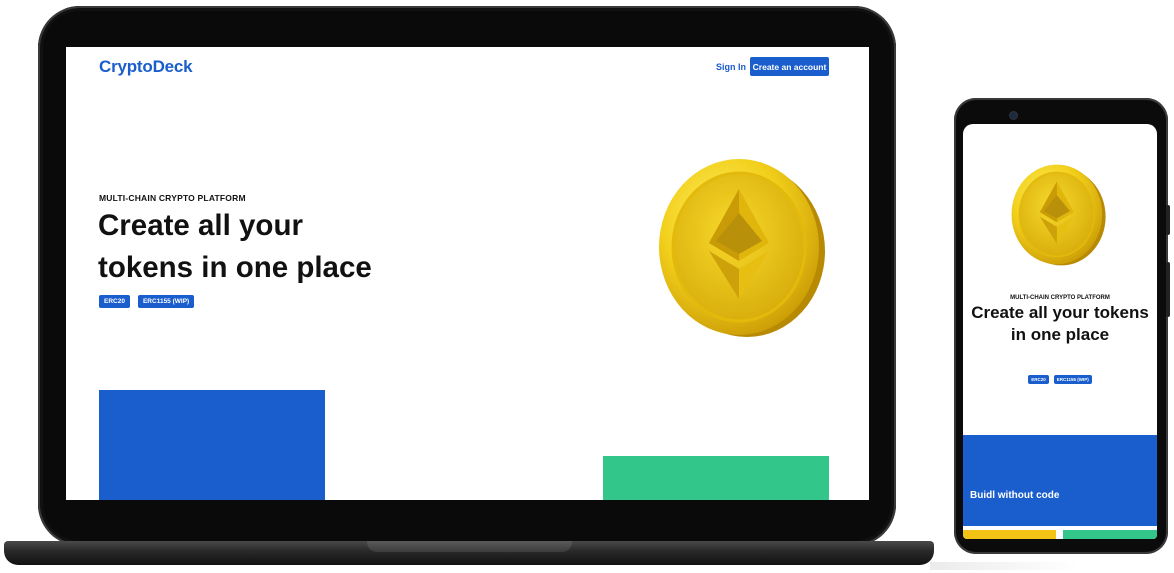 This screenshot has height=573, width=1174. What do you see at coordinates (1072, 379) in the screenshot?
I see `mobile-tag-erc1155: ERC1155 (WIP)` at bounding box center [1072, 379].